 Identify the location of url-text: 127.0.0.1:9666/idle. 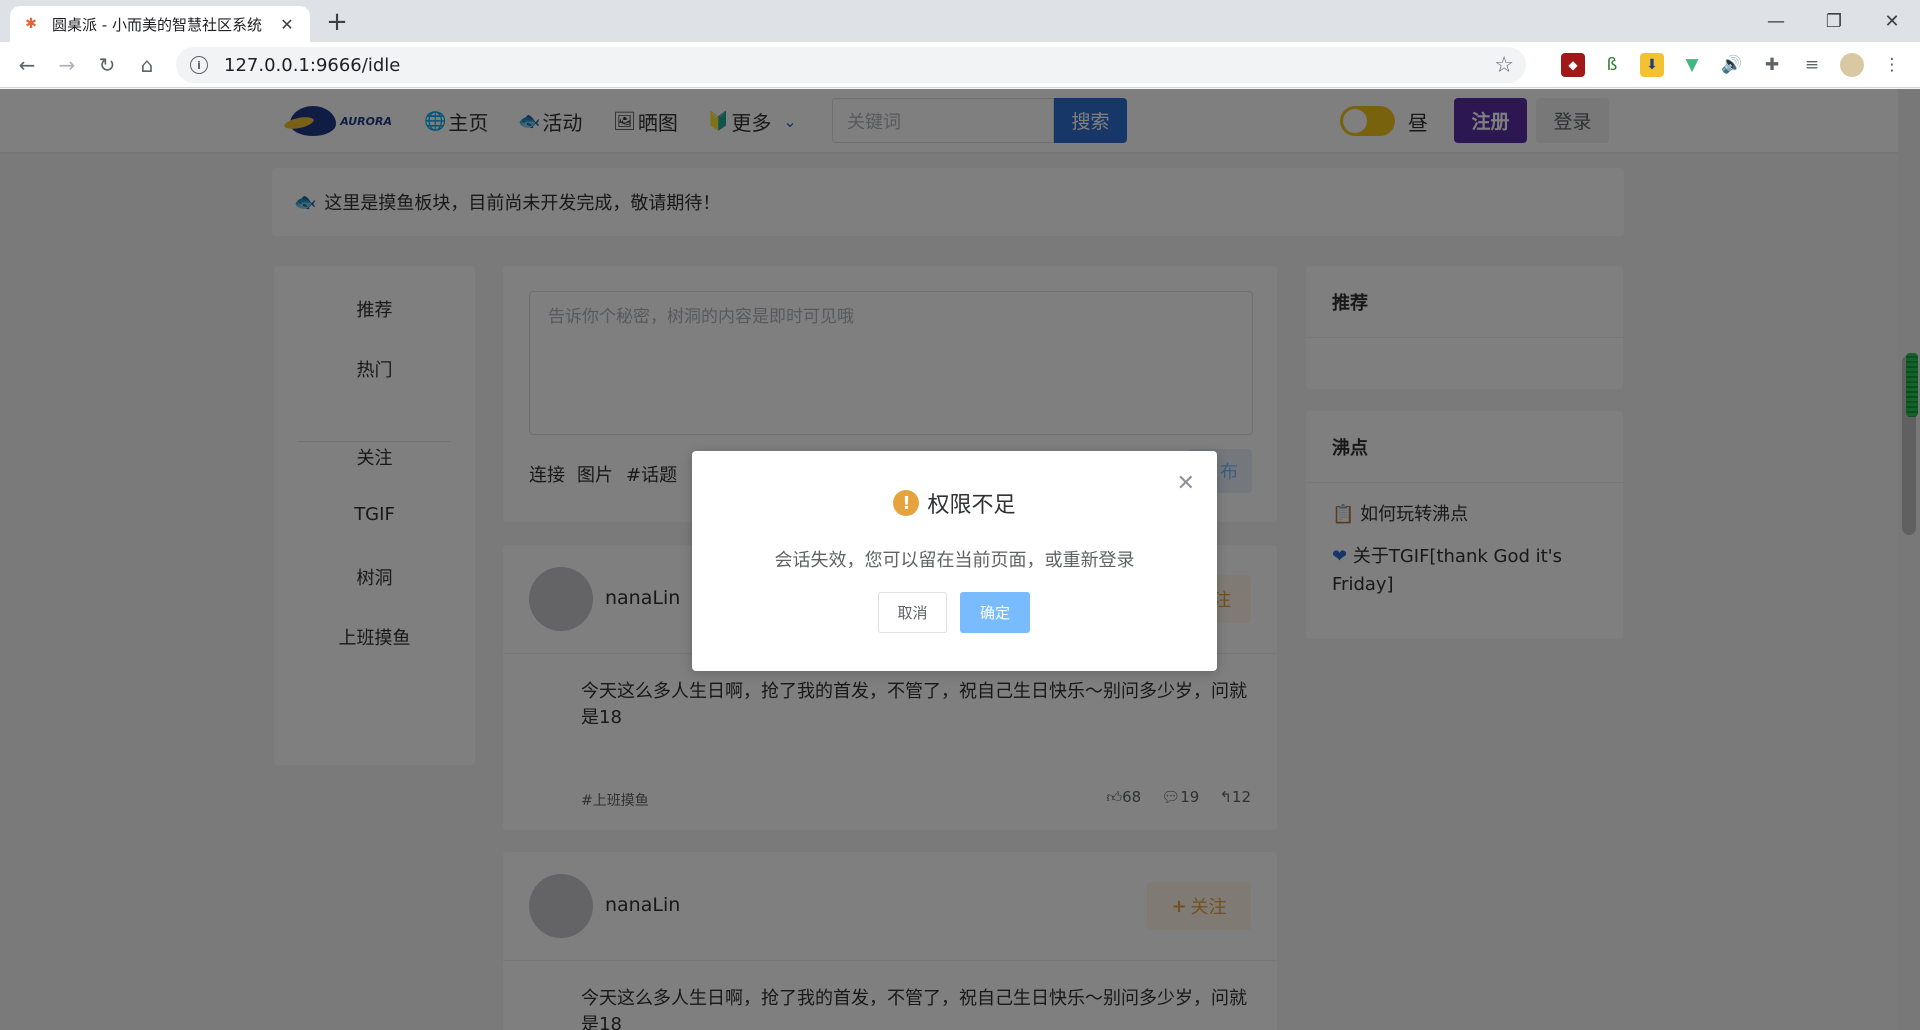
(312, 65).